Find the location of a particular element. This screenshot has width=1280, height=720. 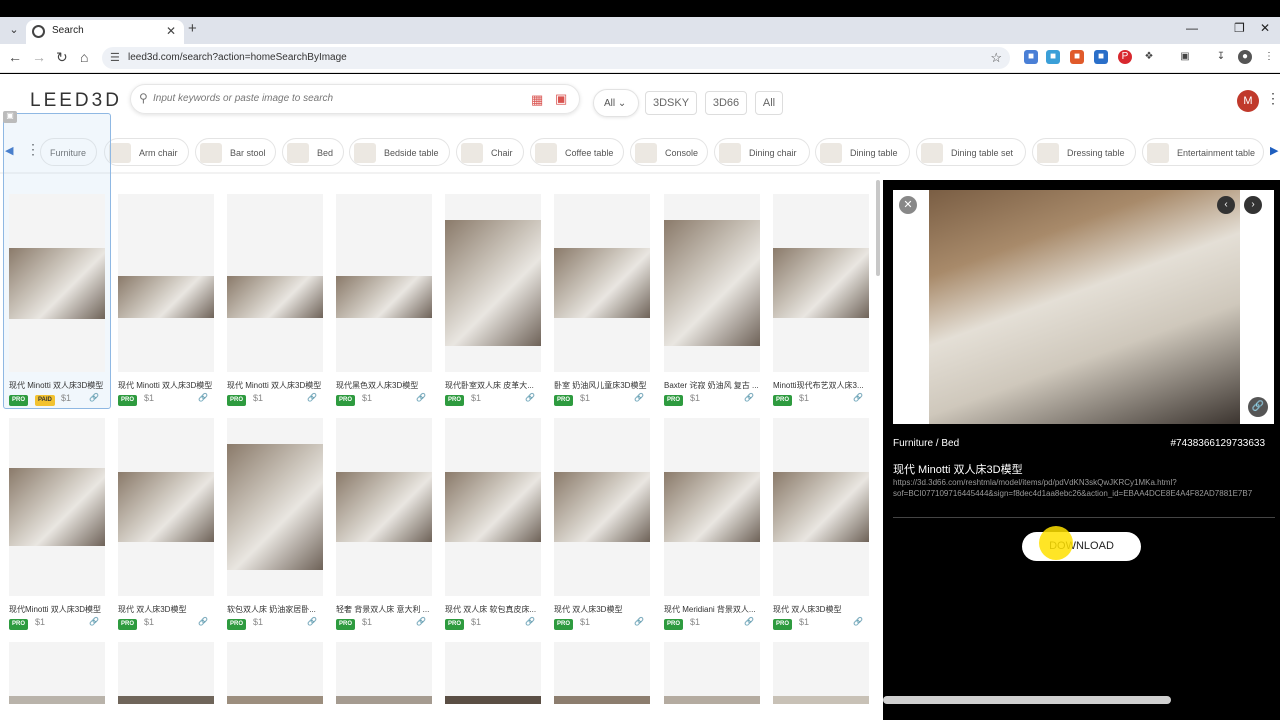

panel-horizontal-scrollbar is located at coordinates (1027, 700).